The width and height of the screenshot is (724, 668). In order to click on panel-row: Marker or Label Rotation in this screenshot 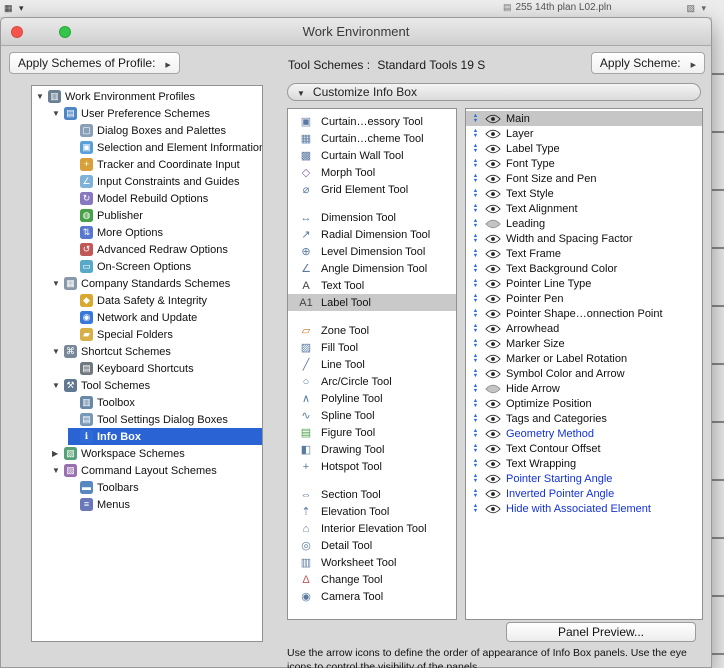, I will do `click(584, 358)`.